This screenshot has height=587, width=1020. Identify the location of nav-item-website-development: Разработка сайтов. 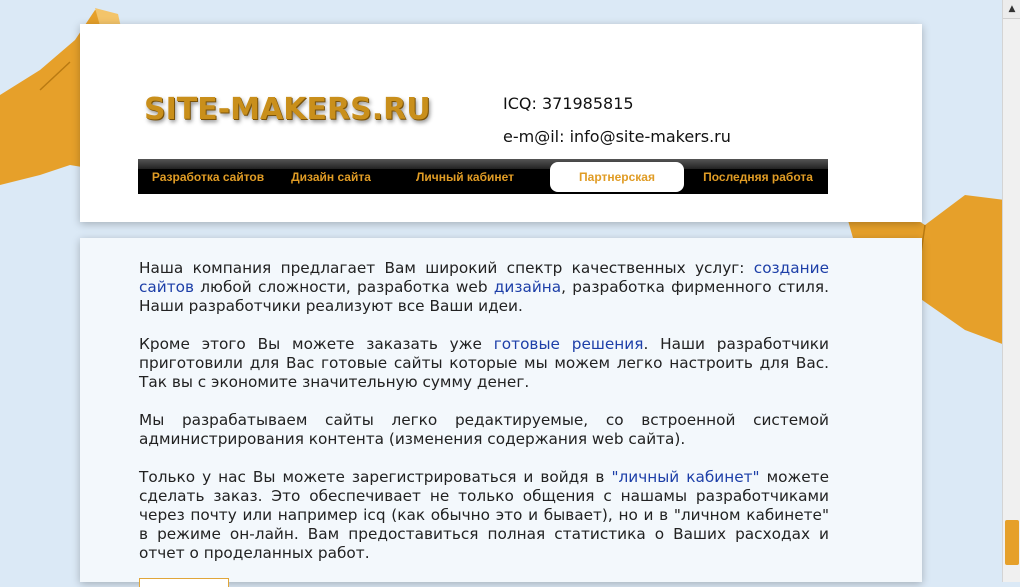
(208, 177).